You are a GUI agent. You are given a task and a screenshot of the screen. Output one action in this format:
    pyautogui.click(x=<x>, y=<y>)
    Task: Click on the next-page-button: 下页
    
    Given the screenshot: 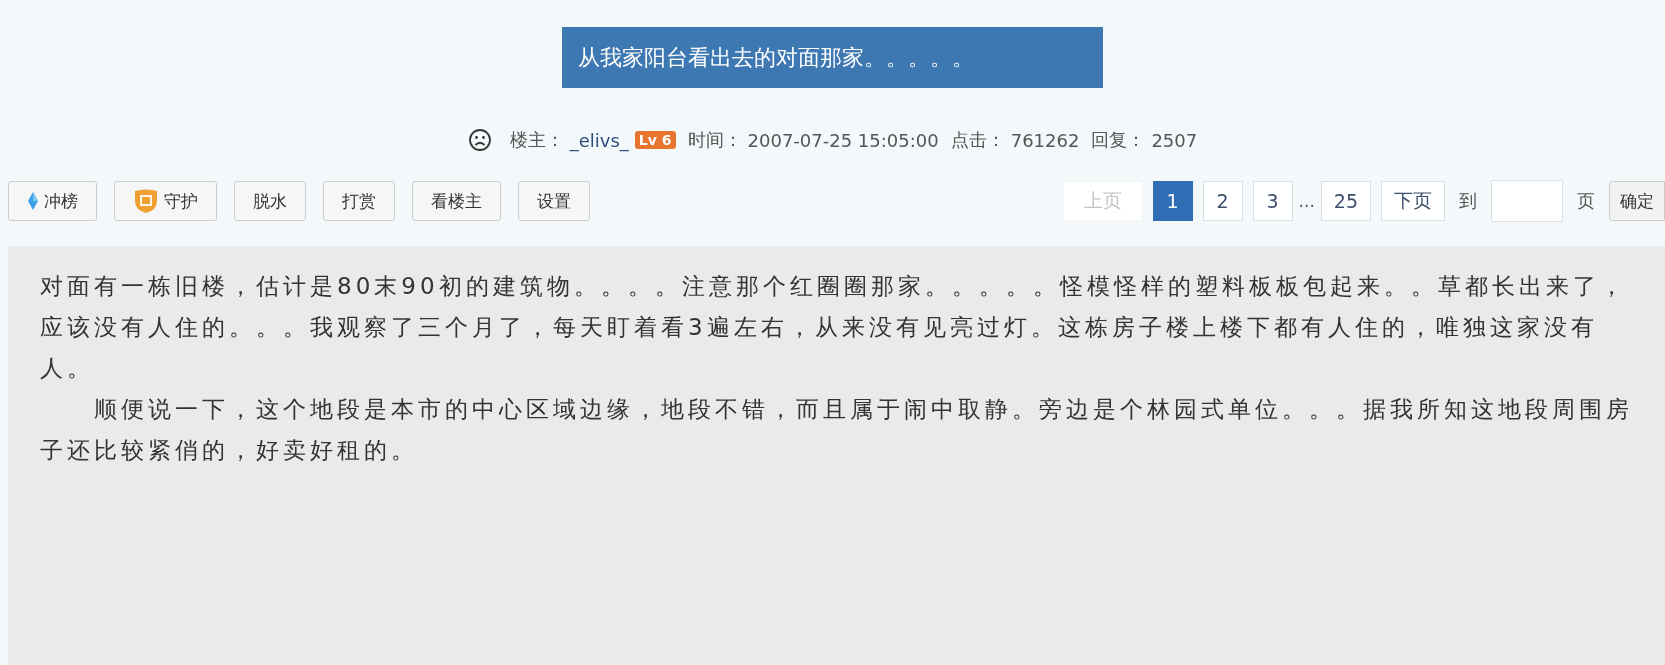 What is the action you would take?
    pyautogui.click(x=1413, y=201)
    